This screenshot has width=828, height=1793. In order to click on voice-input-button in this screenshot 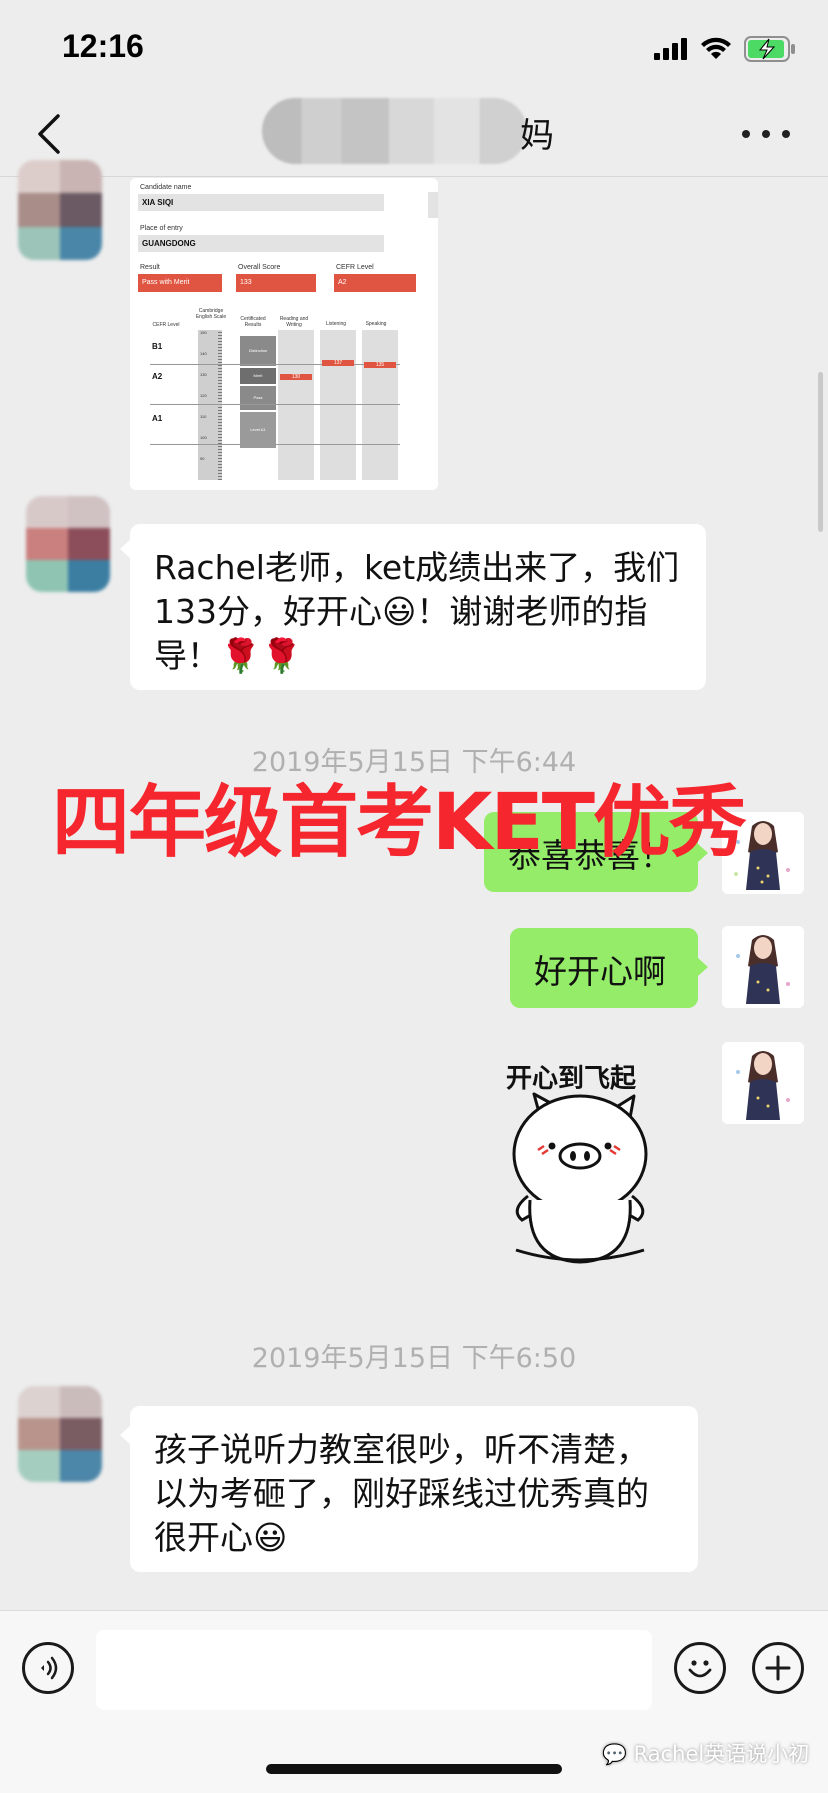, I will do `click(48, 1668)`.